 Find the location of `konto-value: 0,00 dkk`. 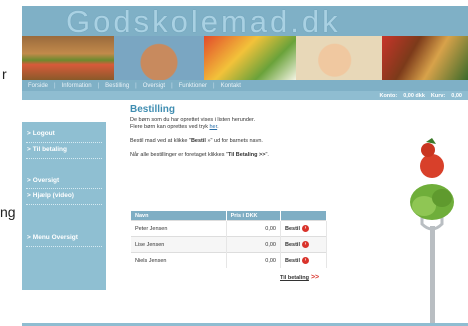

konto-value: 0,00 dkk is located at coordinates (414, 95).